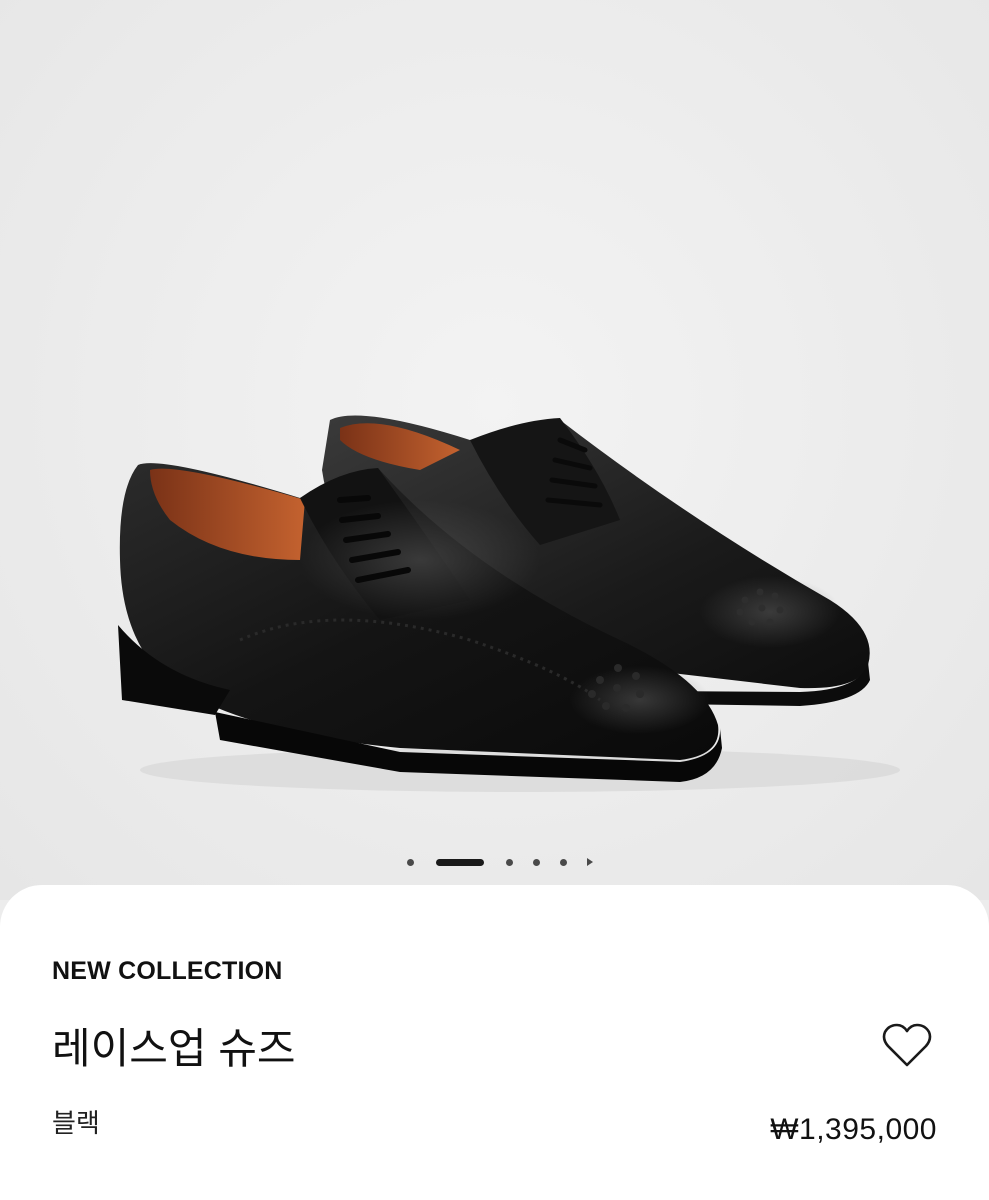  I want to click on wishlist-button, so click(907, 1046).